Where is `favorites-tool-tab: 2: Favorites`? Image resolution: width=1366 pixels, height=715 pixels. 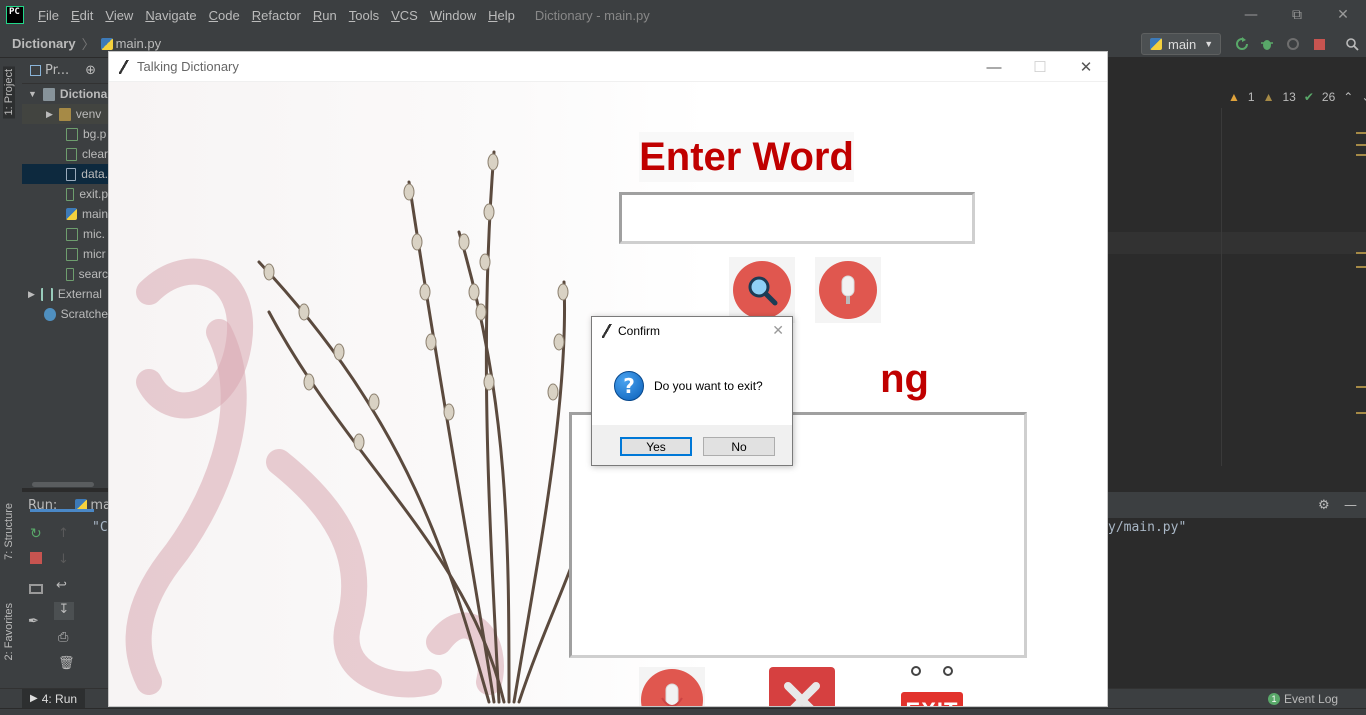 favorites-tool-tab: 2: Favorites is located at coordinates (9, 631).